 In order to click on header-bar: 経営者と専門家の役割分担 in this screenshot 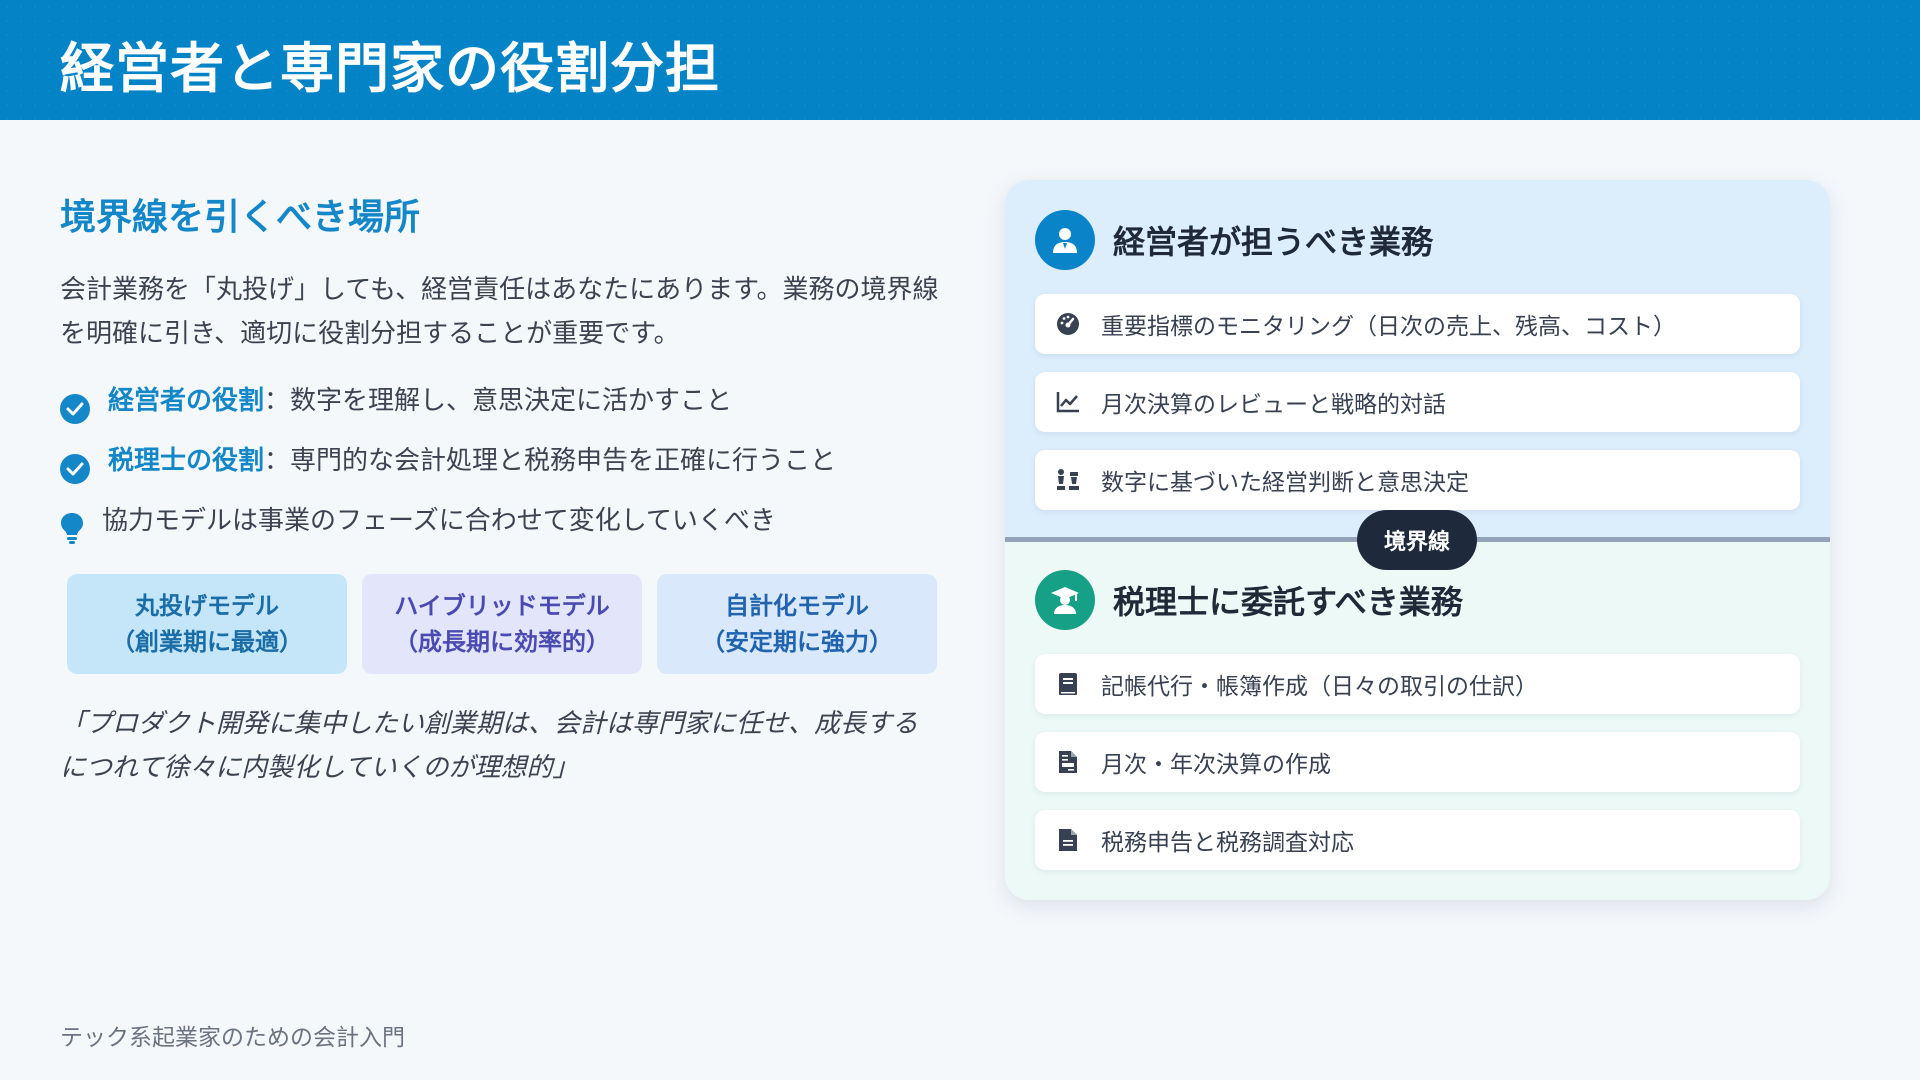, I will do `click(960, 60)`.